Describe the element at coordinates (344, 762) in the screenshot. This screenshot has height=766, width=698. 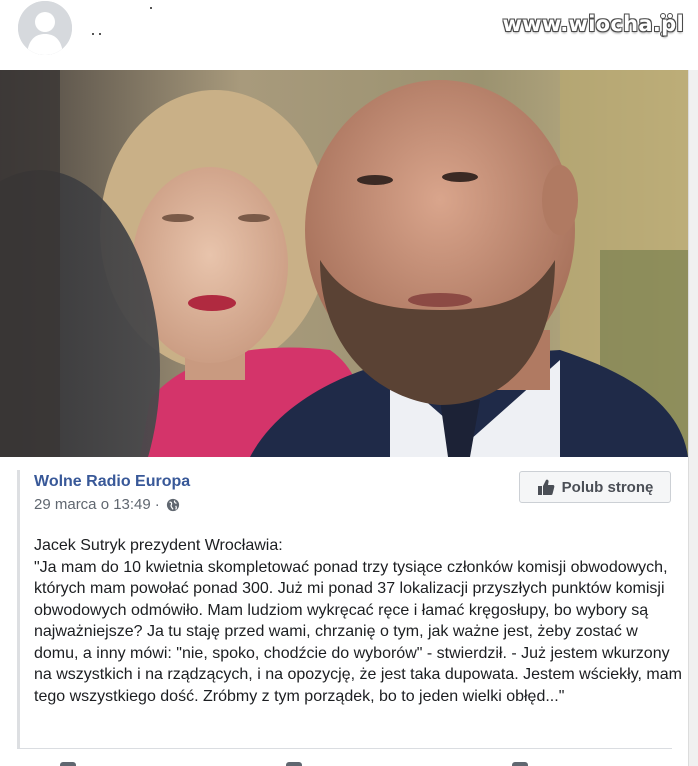
I see `action-bar` at that location.